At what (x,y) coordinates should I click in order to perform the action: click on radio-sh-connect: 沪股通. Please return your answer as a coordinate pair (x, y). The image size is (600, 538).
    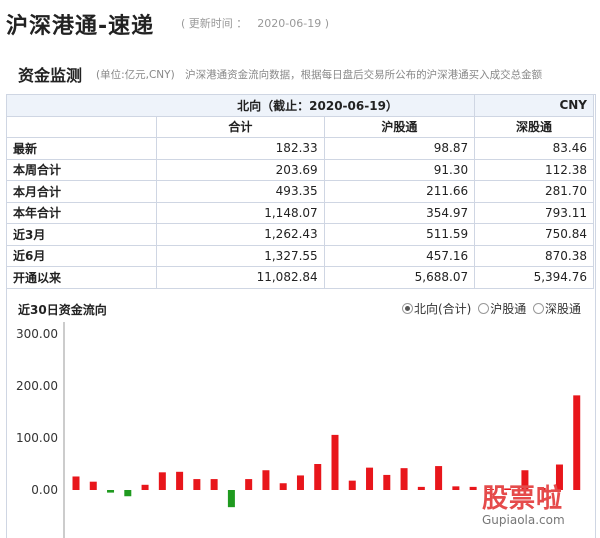
    Looking at the image, I should click on (502, 308).